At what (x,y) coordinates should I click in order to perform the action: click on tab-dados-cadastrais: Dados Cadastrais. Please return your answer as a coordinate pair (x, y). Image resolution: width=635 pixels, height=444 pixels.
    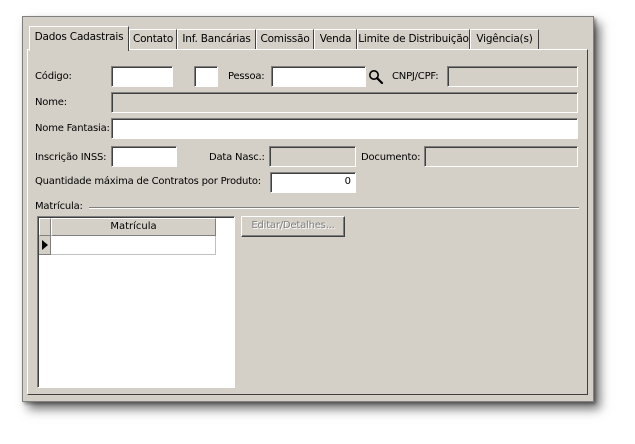
    Looking at the image, I should click on (79, 38).